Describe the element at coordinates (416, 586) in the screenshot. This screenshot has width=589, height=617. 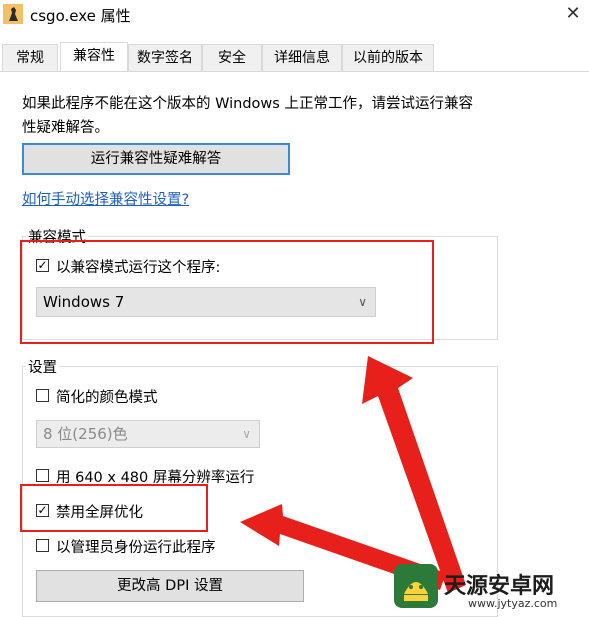
I see `android-logo-icon` at that location.